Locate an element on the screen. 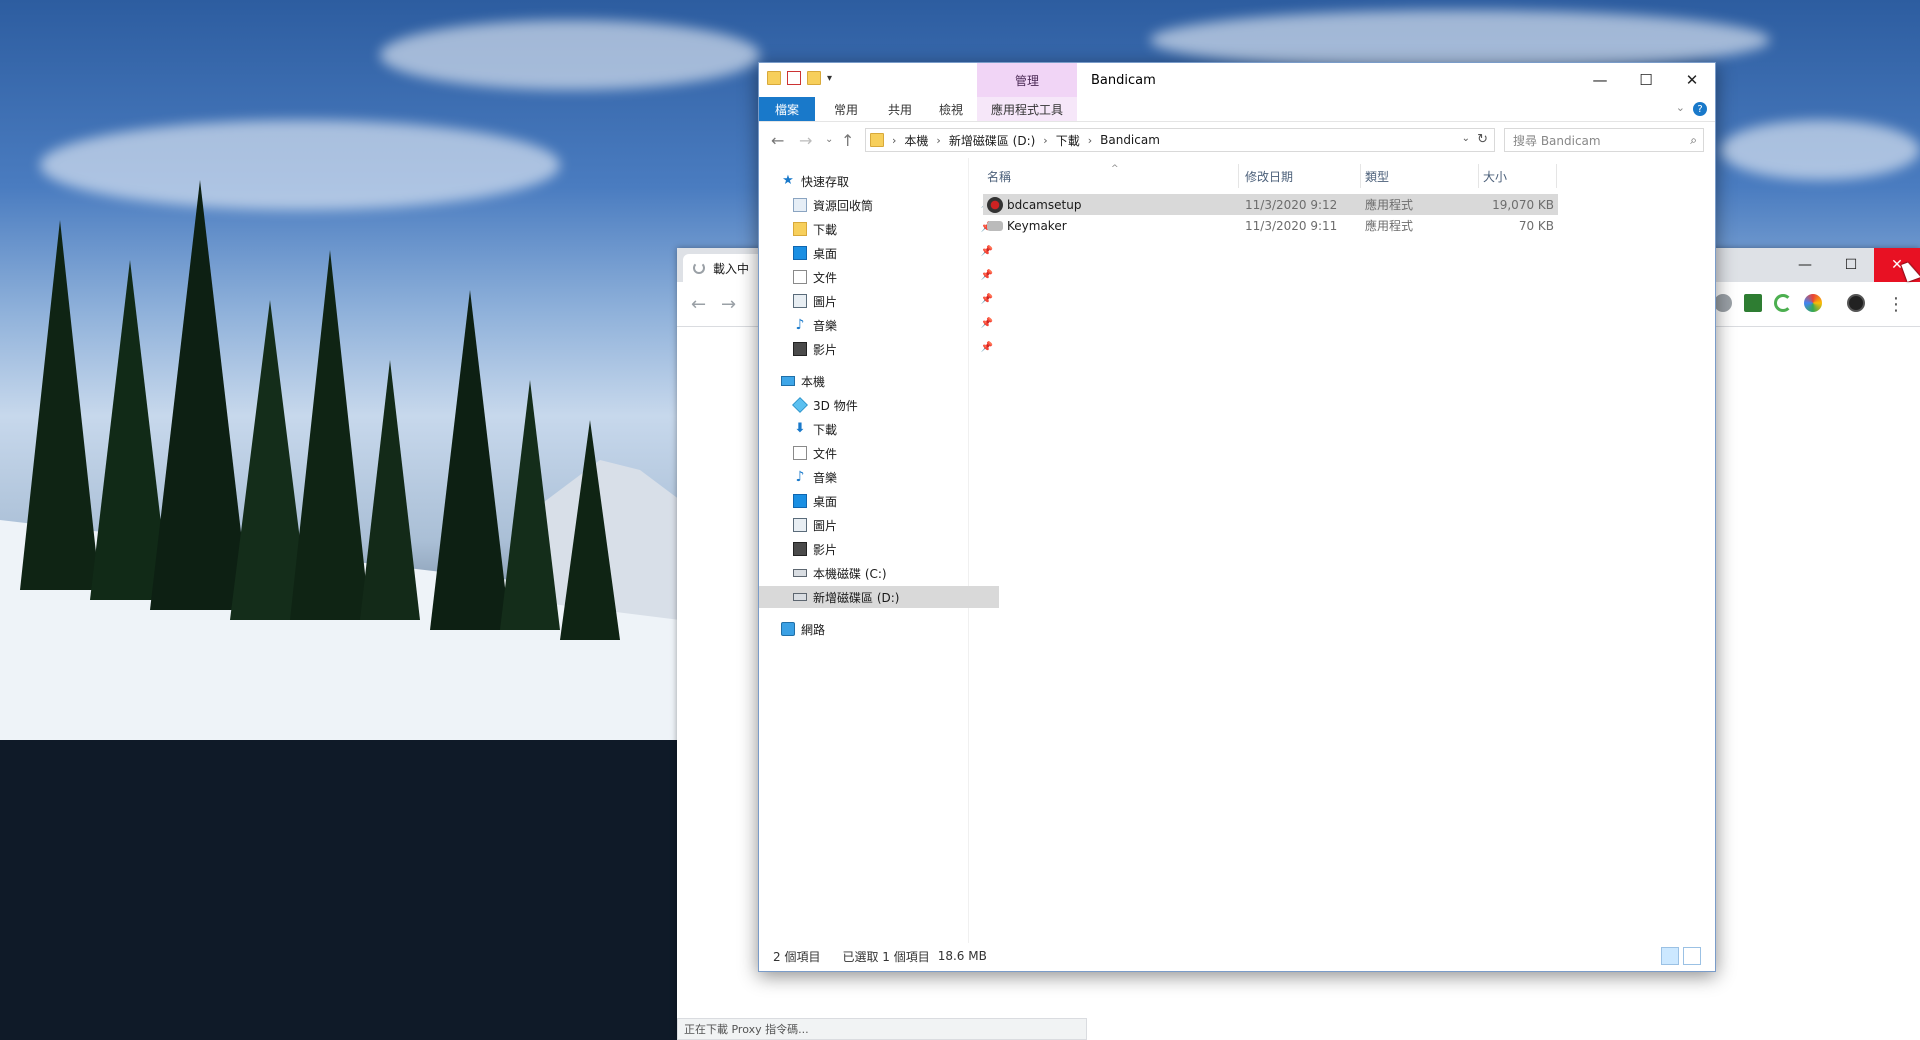 The image size is (1920, 1040). nav-pictures: 圖片 📌 is located at coordinates (879, 301).